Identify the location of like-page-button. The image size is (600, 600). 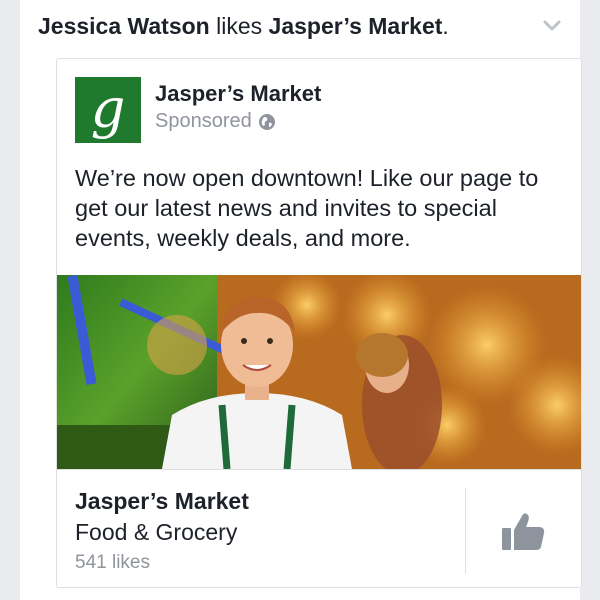
(523, 533).